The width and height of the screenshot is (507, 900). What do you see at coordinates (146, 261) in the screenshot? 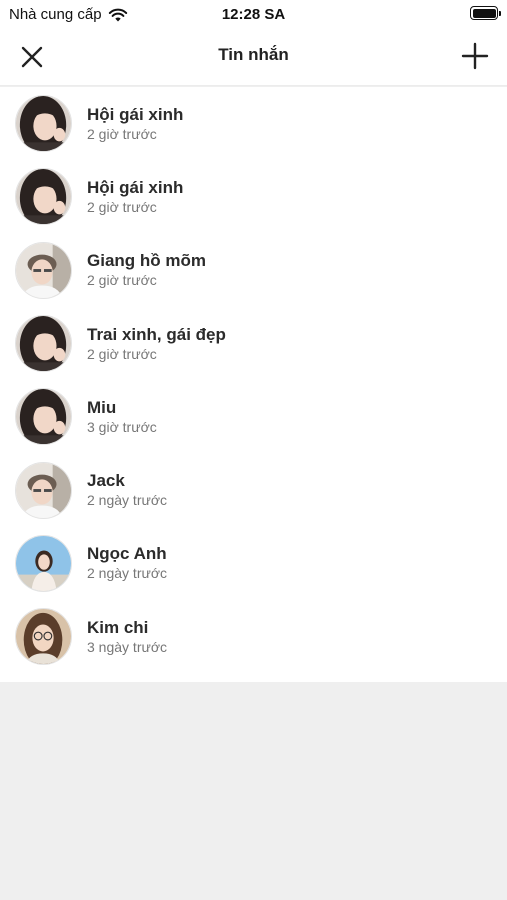
I see `conversation-name: Giang hồ mõm` at bounding box center [146, 261].